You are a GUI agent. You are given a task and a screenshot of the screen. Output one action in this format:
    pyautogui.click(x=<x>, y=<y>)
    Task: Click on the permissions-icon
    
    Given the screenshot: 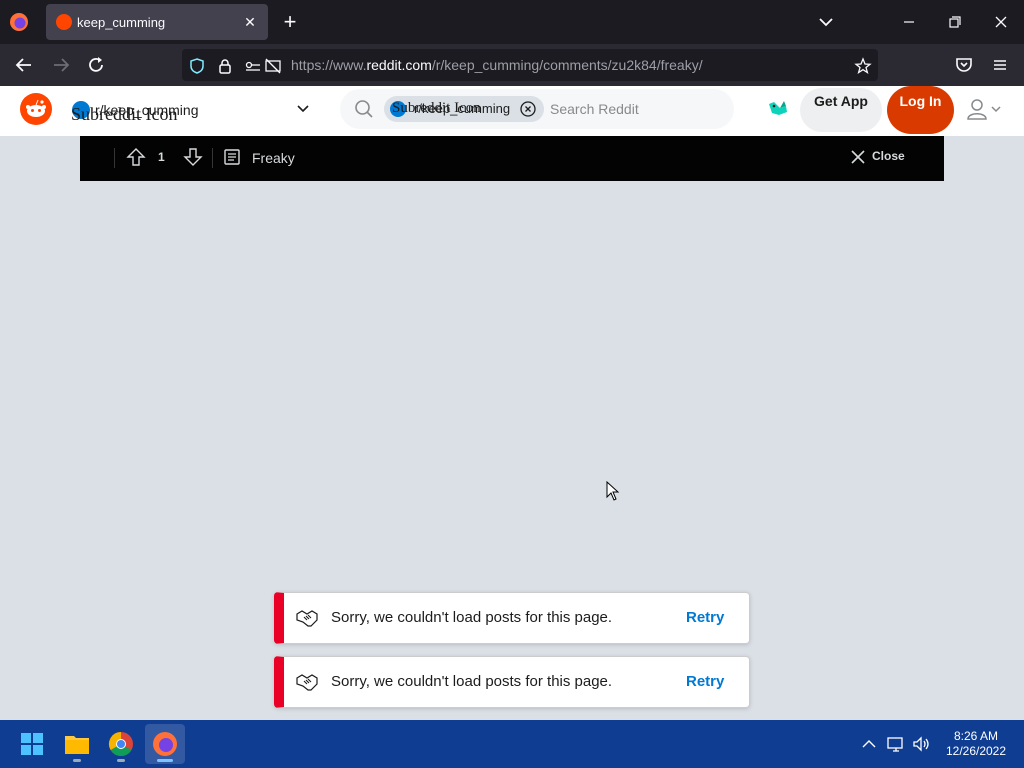 What is the action you would take?
    pyautogui.click(x=253, y=66)
    